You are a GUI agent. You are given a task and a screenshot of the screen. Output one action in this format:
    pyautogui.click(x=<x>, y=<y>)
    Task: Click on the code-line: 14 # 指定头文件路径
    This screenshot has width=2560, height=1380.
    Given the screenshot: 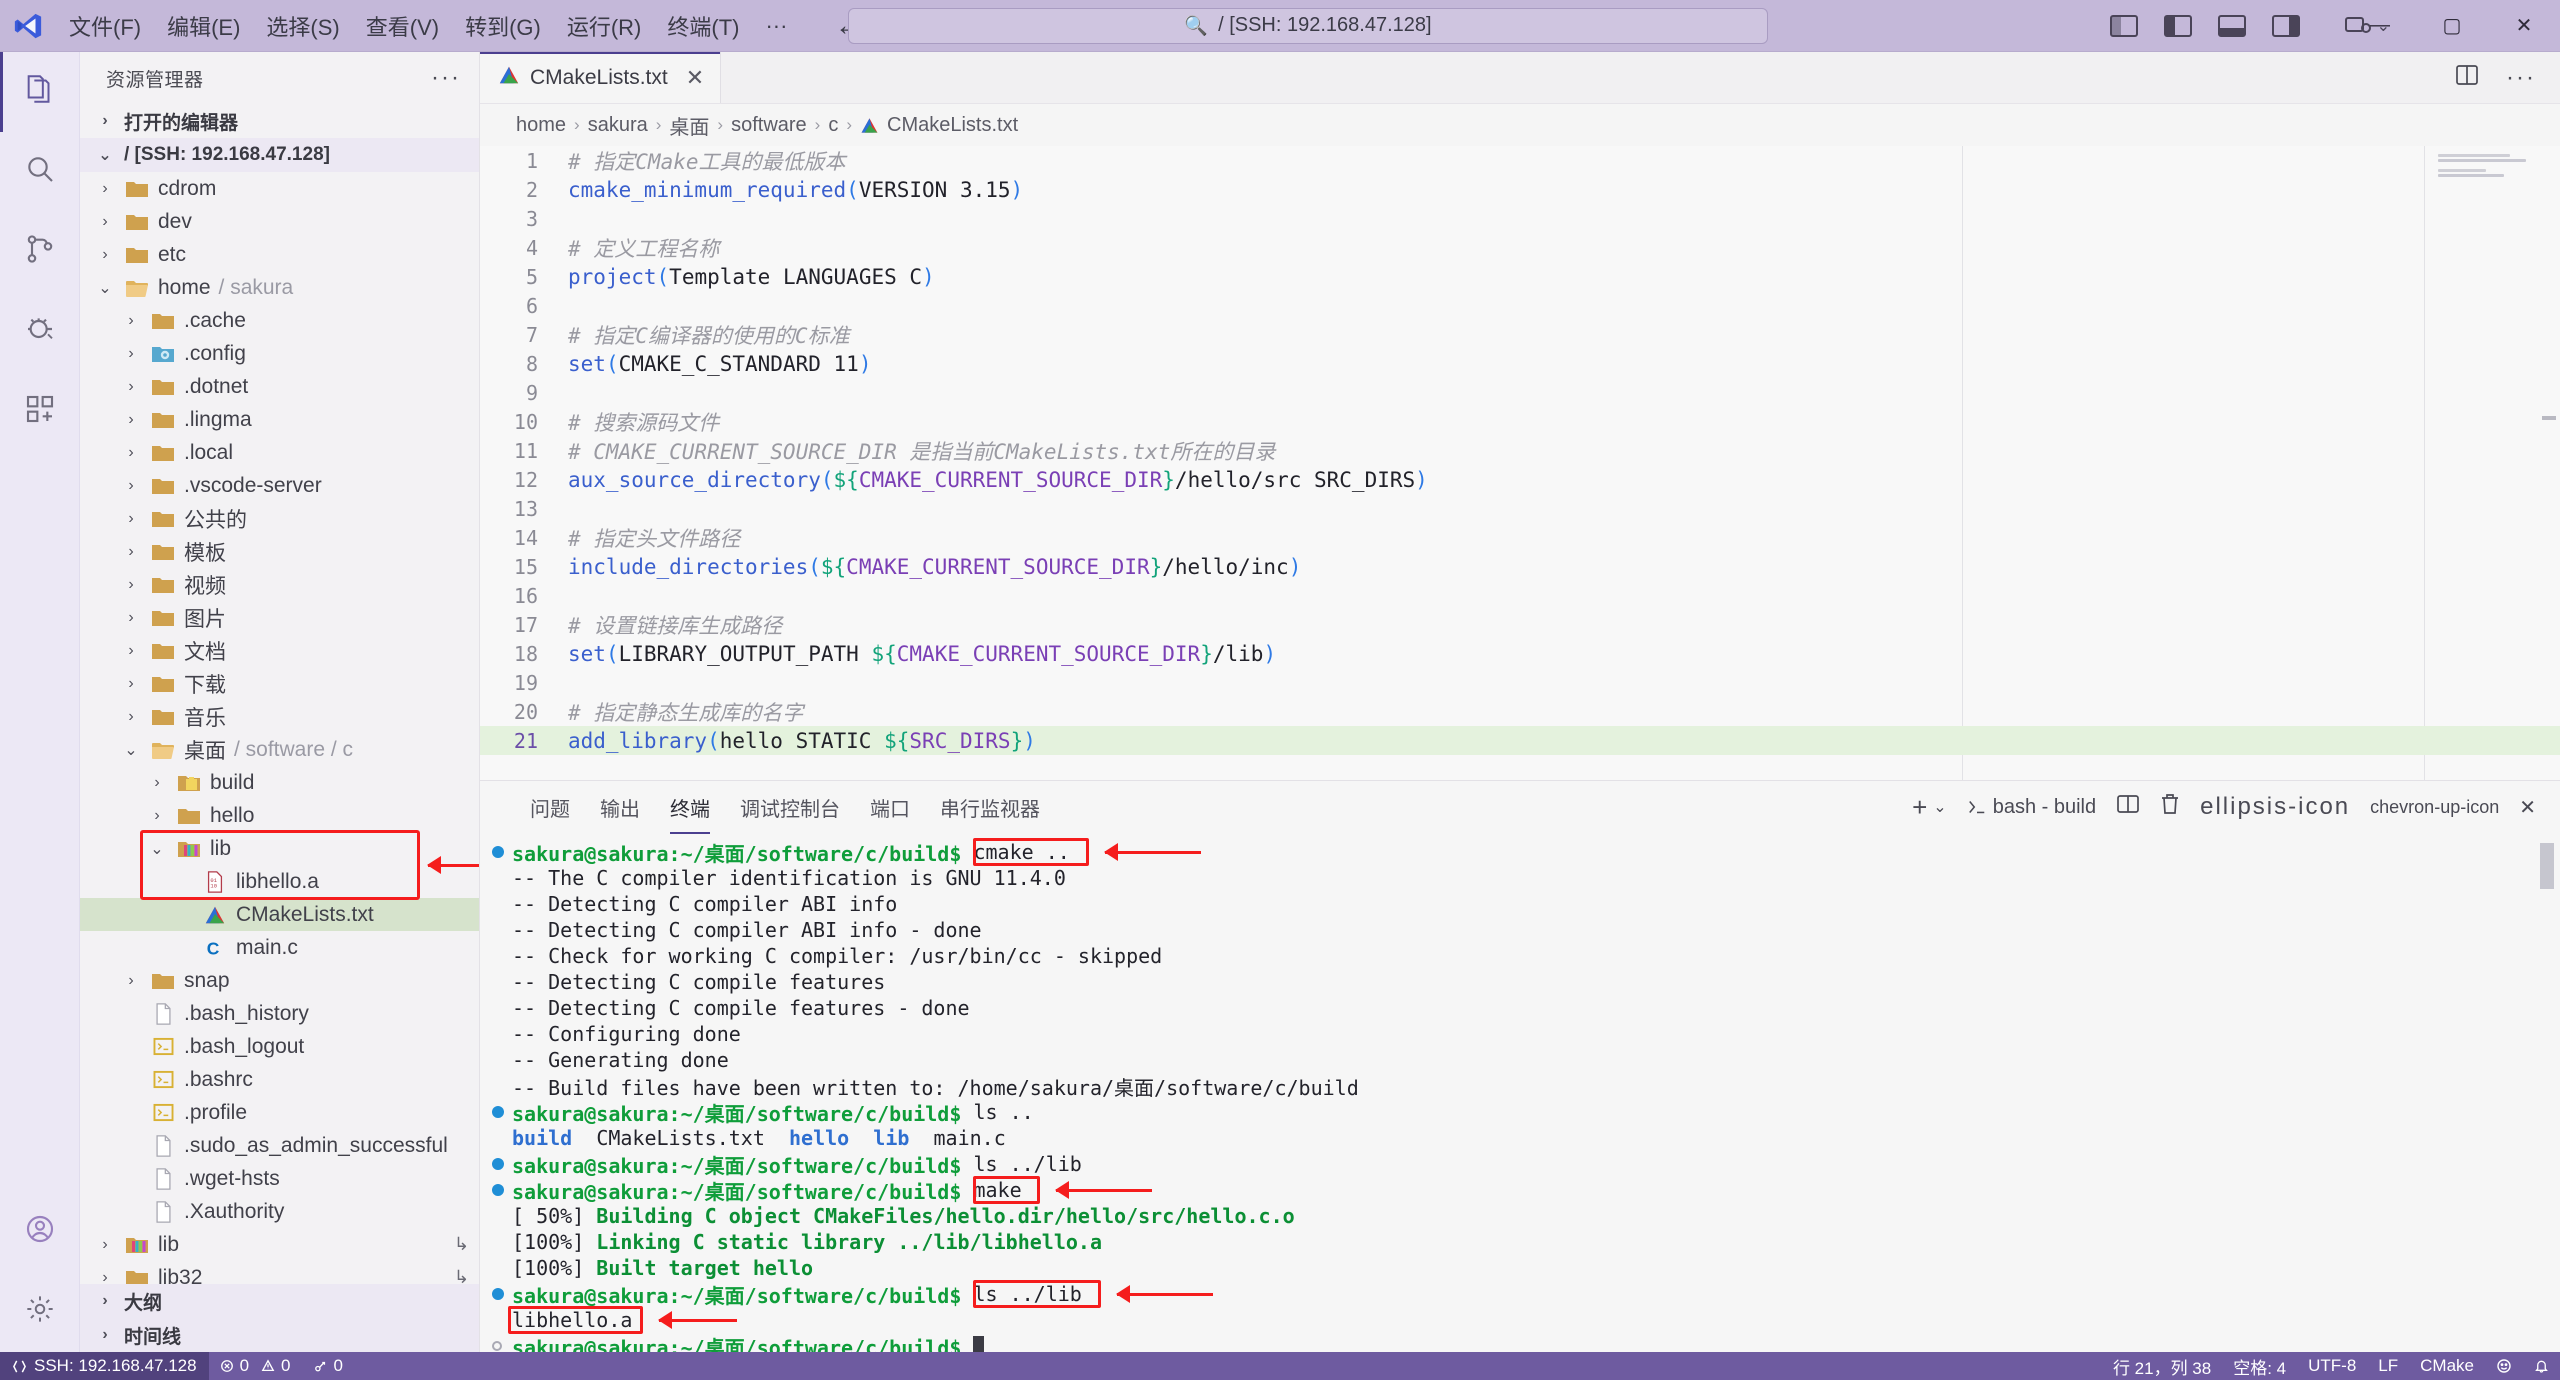 What is the action you would take?
    pyautogui.click(x=1520, y=537)
    